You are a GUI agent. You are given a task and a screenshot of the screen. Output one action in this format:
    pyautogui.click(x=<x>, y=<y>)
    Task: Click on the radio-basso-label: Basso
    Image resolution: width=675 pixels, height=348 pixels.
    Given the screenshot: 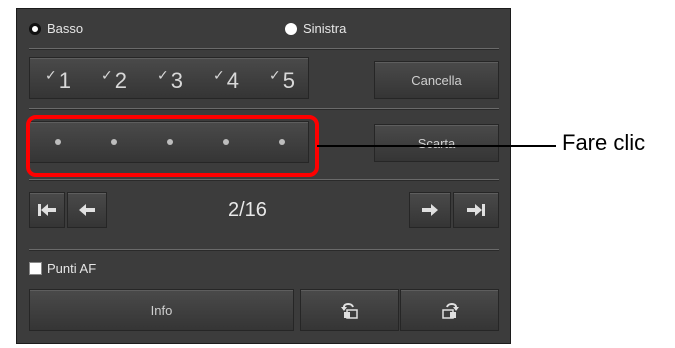 What is the action you would take?
    pyautogui.click(x=65, y=28)
    